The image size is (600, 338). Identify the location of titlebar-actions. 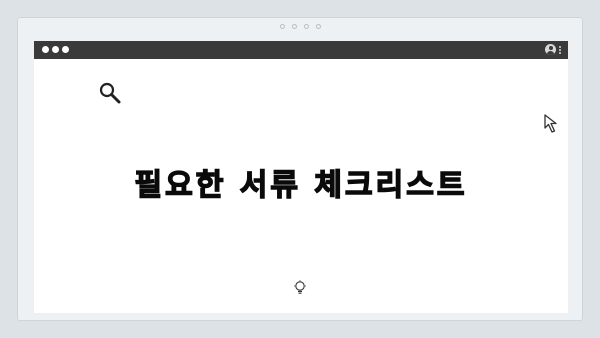
(553, 49).